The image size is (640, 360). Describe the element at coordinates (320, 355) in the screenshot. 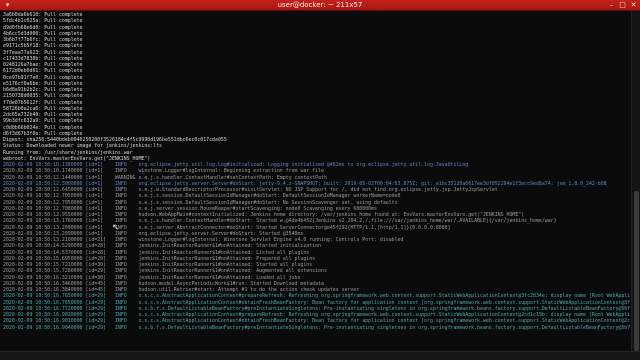

I see `terminal-bottom-bar` at that location.